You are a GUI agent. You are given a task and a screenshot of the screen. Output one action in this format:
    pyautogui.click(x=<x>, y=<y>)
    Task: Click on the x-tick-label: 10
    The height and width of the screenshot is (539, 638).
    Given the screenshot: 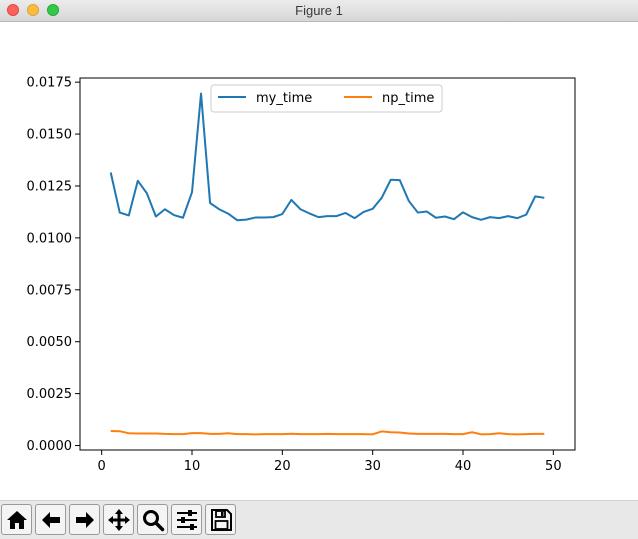 What is the action you would take?
    pyautogui.click(x=192, y=466)
    